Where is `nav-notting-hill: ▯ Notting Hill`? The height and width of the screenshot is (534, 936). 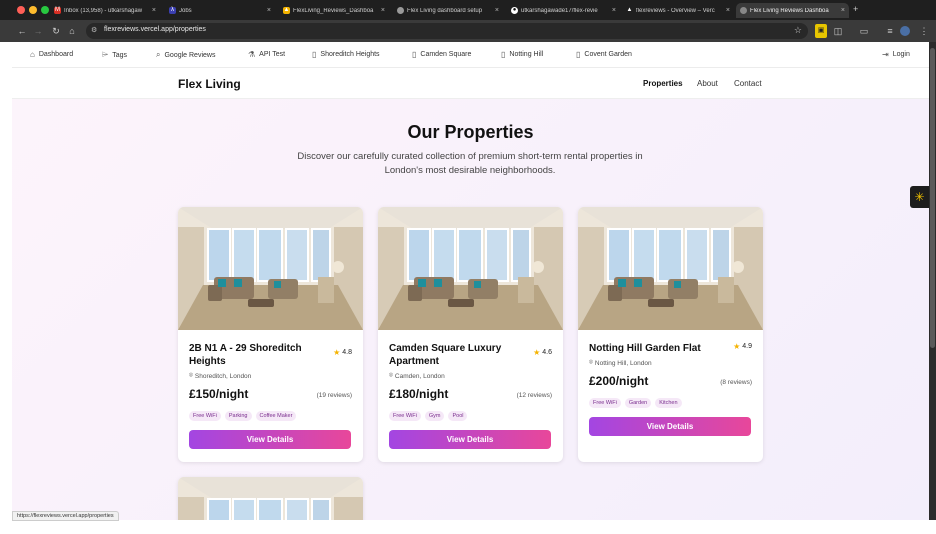
nav-notting-hill: ▯ Notting Hill is located at coordinates (522, 54).